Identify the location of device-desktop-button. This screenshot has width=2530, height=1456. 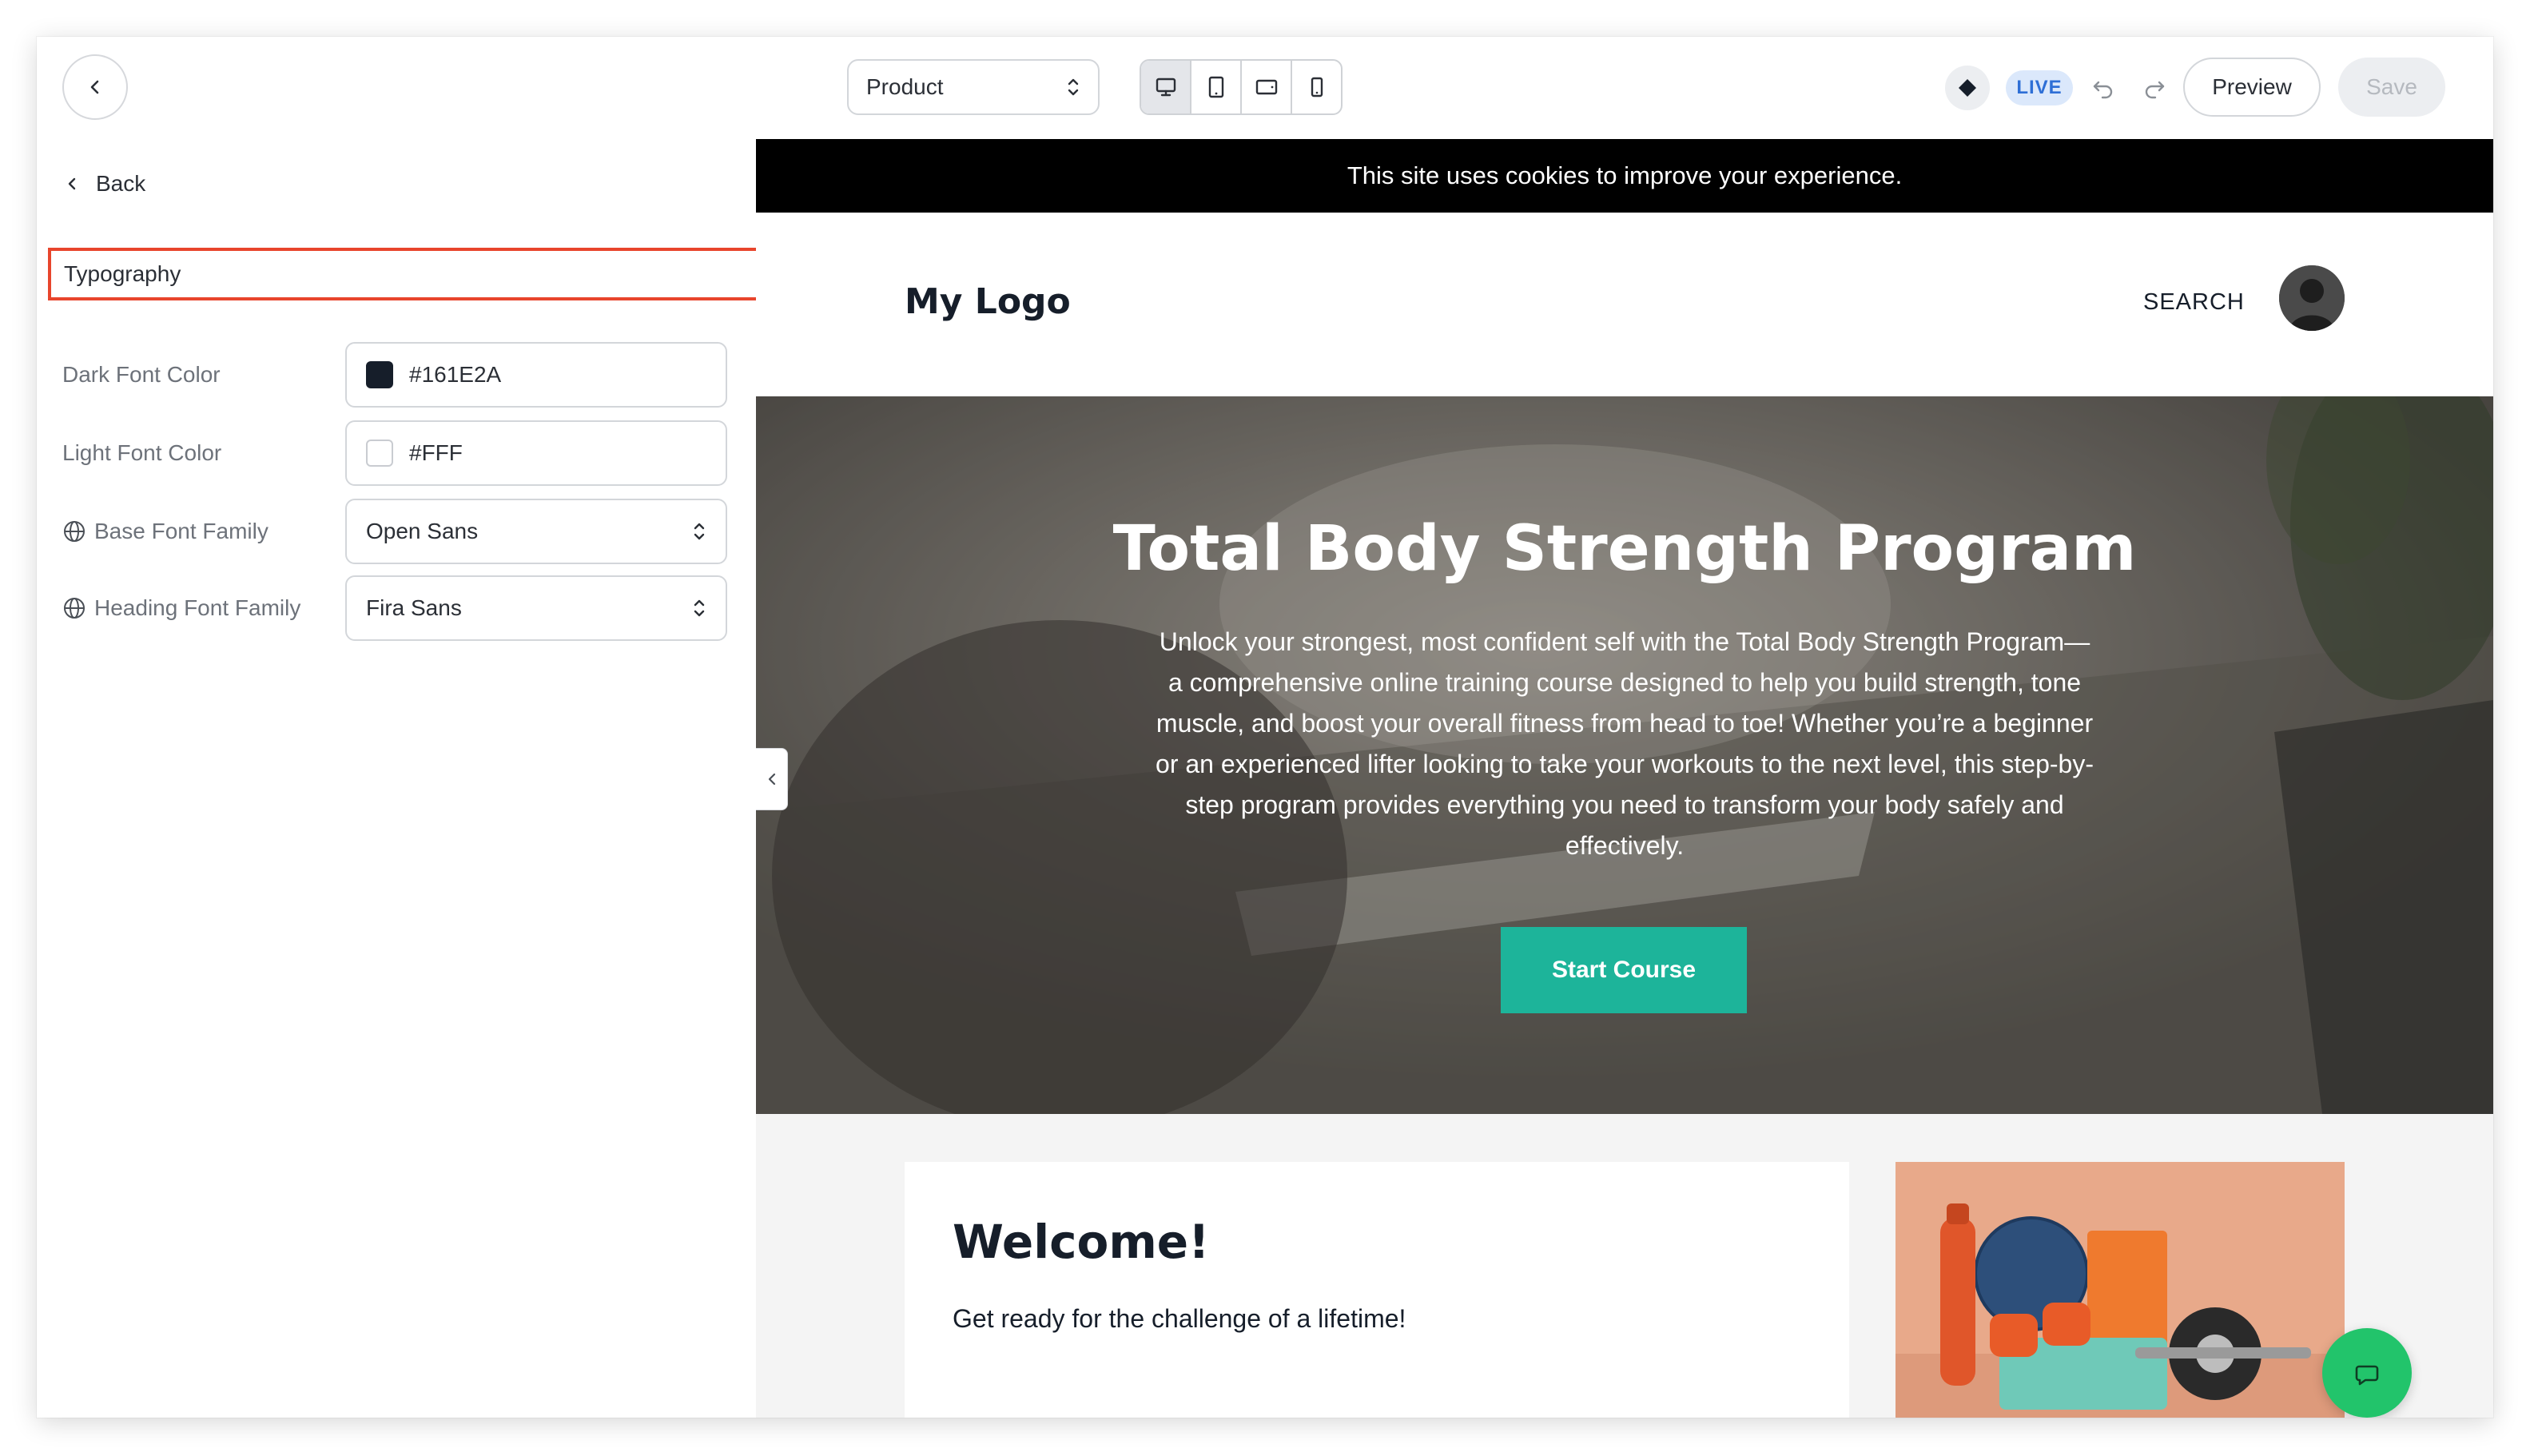
(1166, 87).